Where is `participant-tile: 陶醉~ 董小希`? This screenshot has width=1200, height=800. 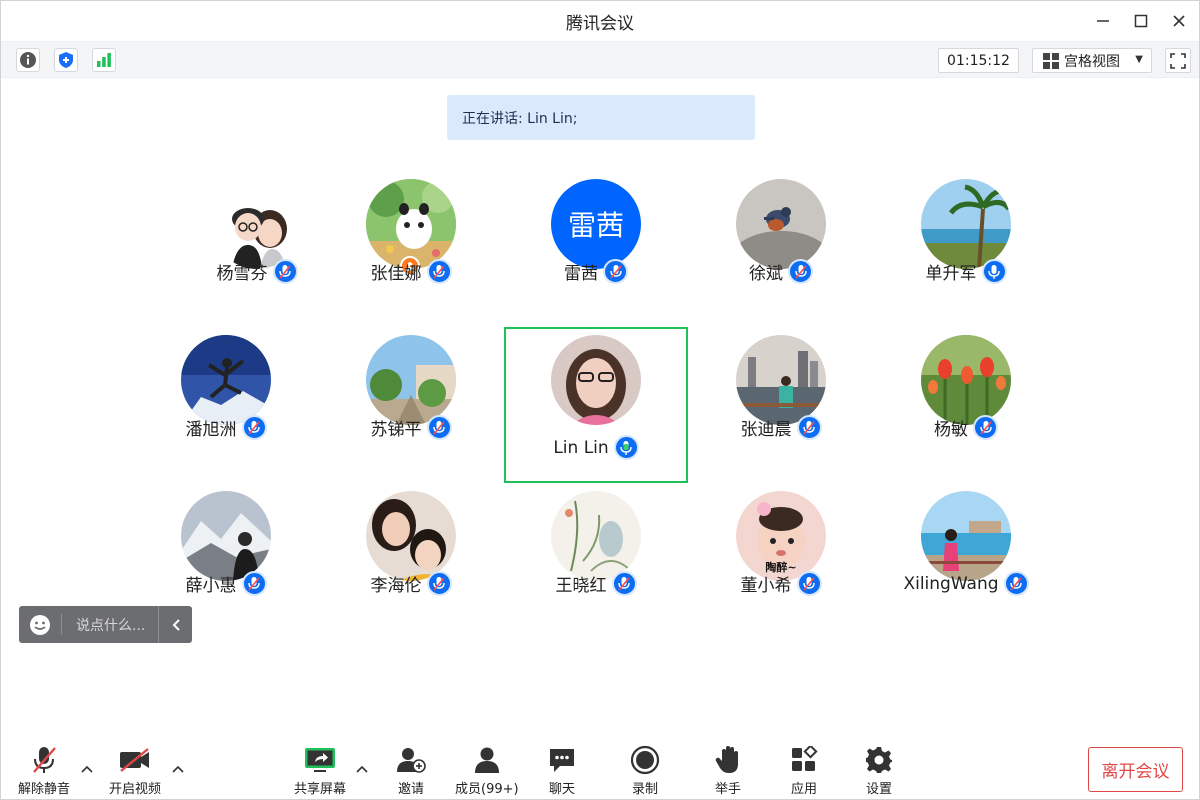 participant-tile: 陶醉~ 董小希 is located at coordinates (781, 548).